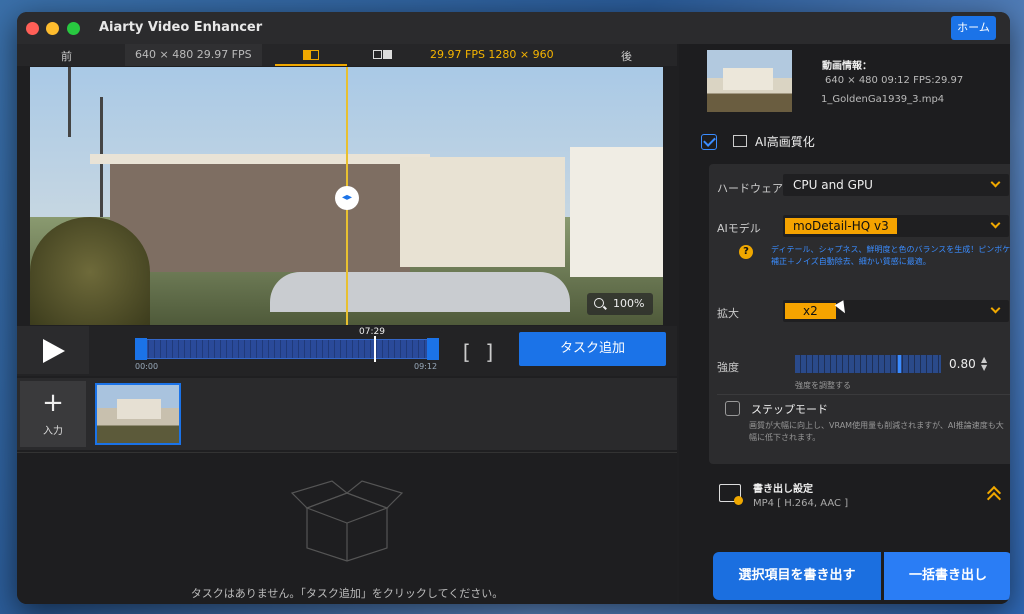 This screenshot has width=1024, height=614. What do you see at coordinates (181, 27) in the screenshot?
I see `app-title: Aiarty Video Enhancer` at bounding box center [181, 27].